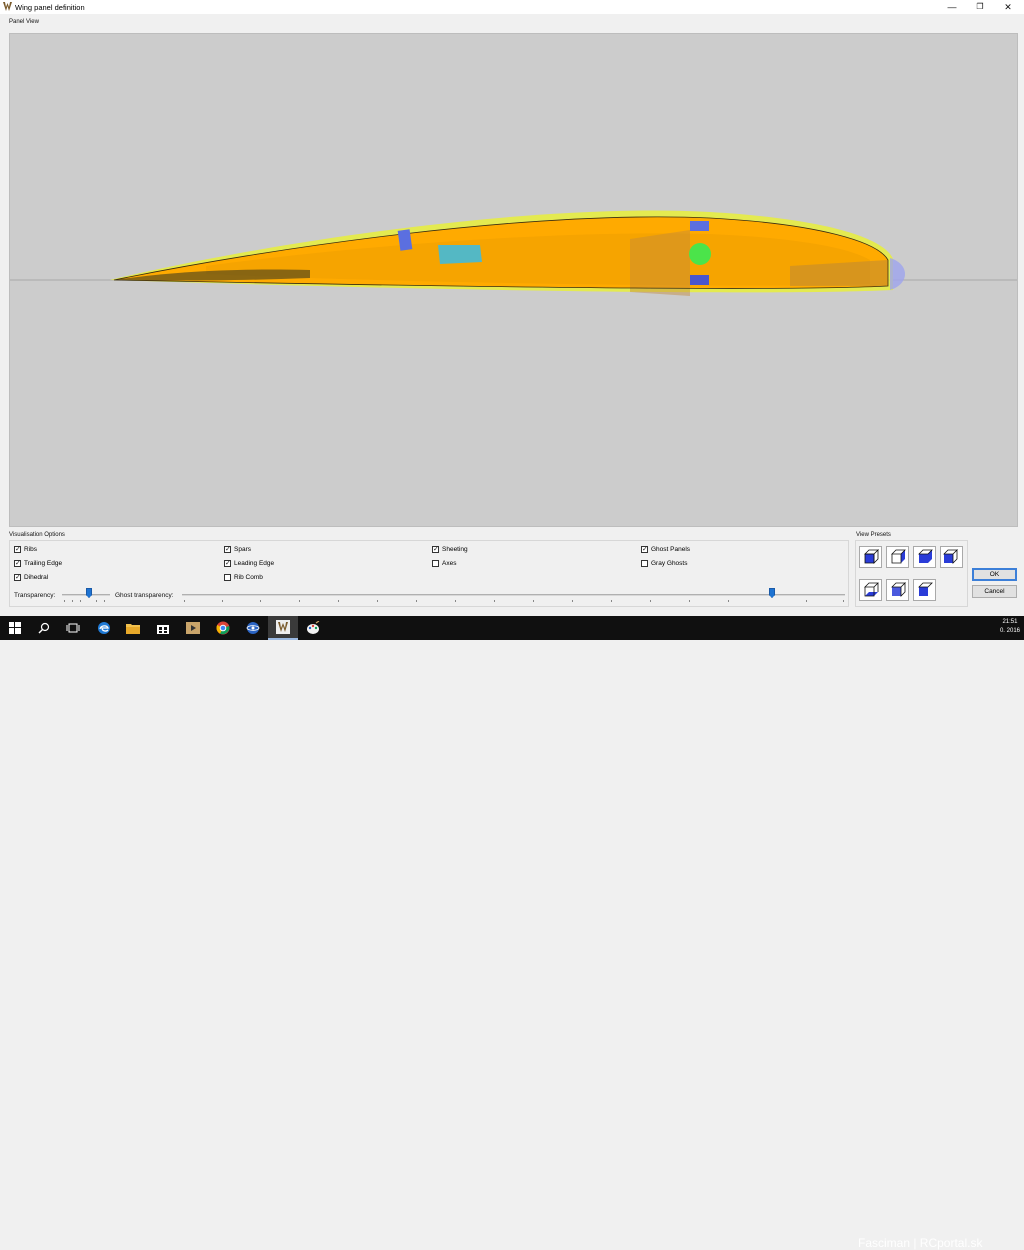  Describe the element at coordinates (660, 263) in the screenshot. I see `rib-shadow` at that location.